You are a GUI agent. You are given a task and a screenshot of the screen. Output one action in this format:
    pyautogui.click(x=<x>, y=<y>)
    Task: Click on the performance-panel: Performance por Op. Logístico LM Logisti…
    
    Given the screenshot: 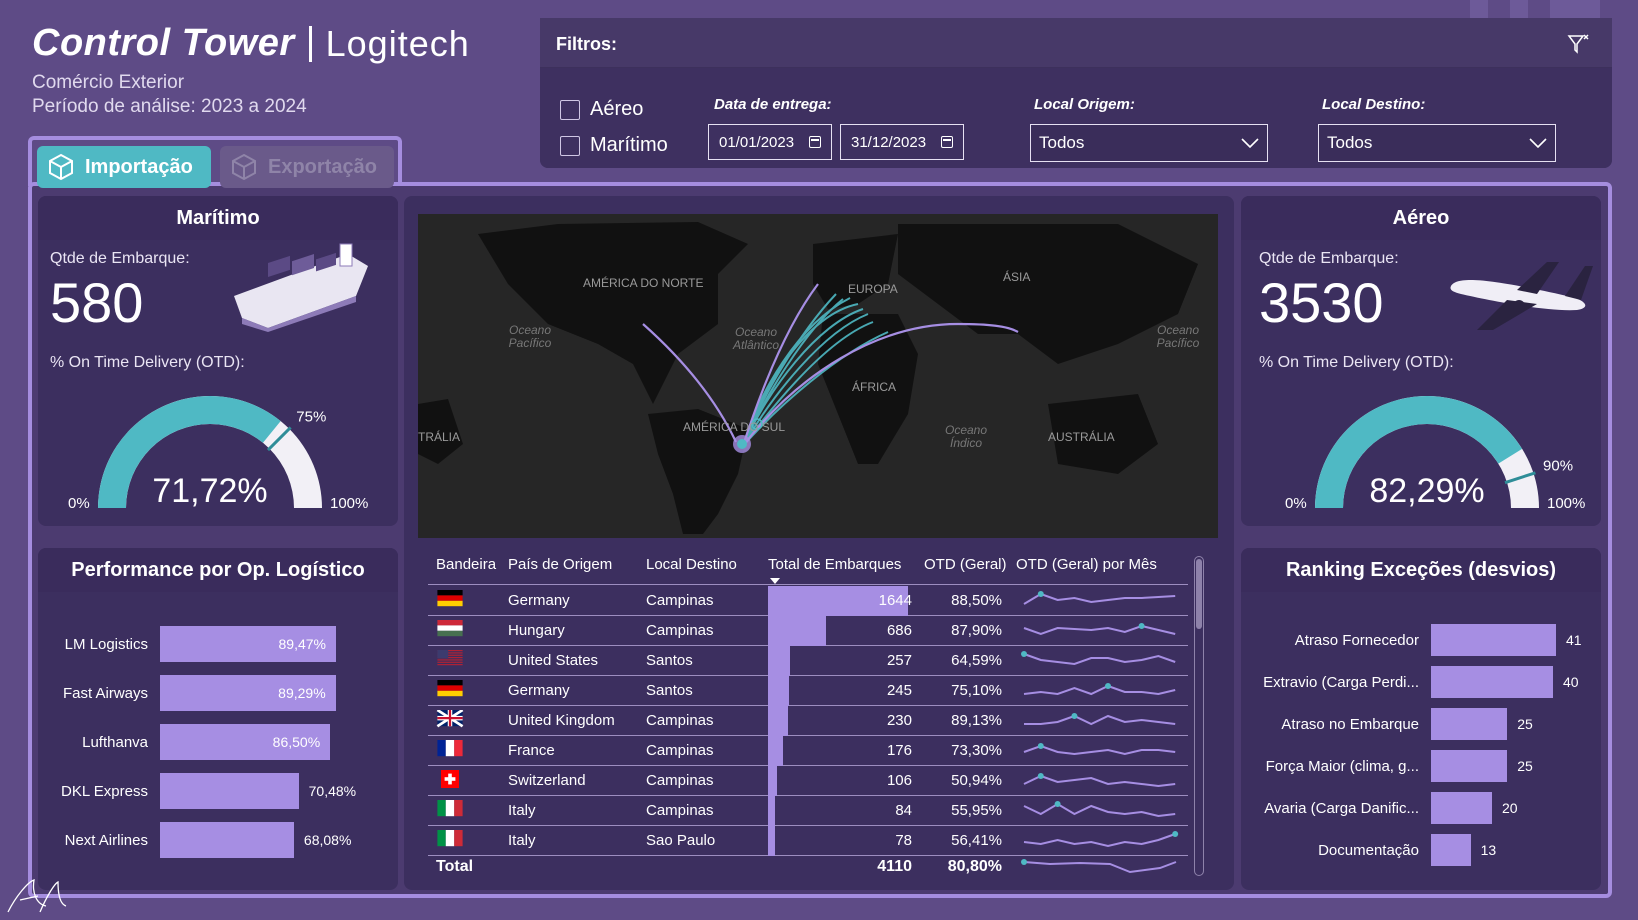 What is the action you would take?
    pyautogui.click(x=218, y=719)
    